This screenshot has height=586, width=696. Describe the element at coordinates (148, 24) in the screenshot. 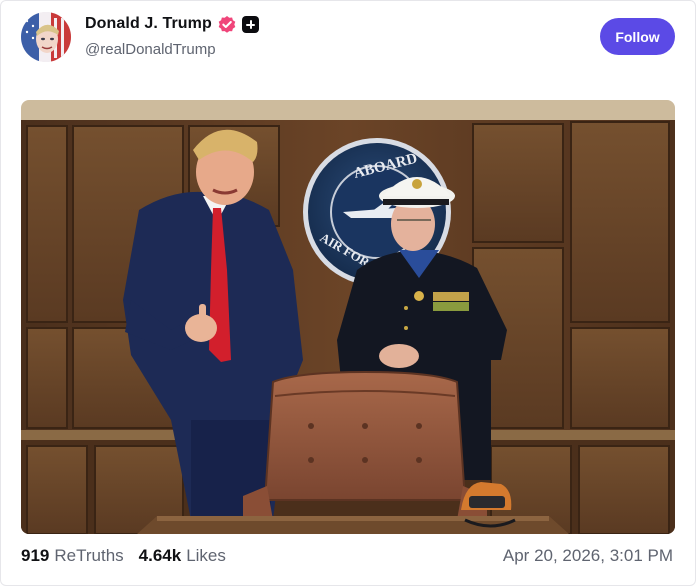

I see `author-display-name: Donald J. Trump` at that location.